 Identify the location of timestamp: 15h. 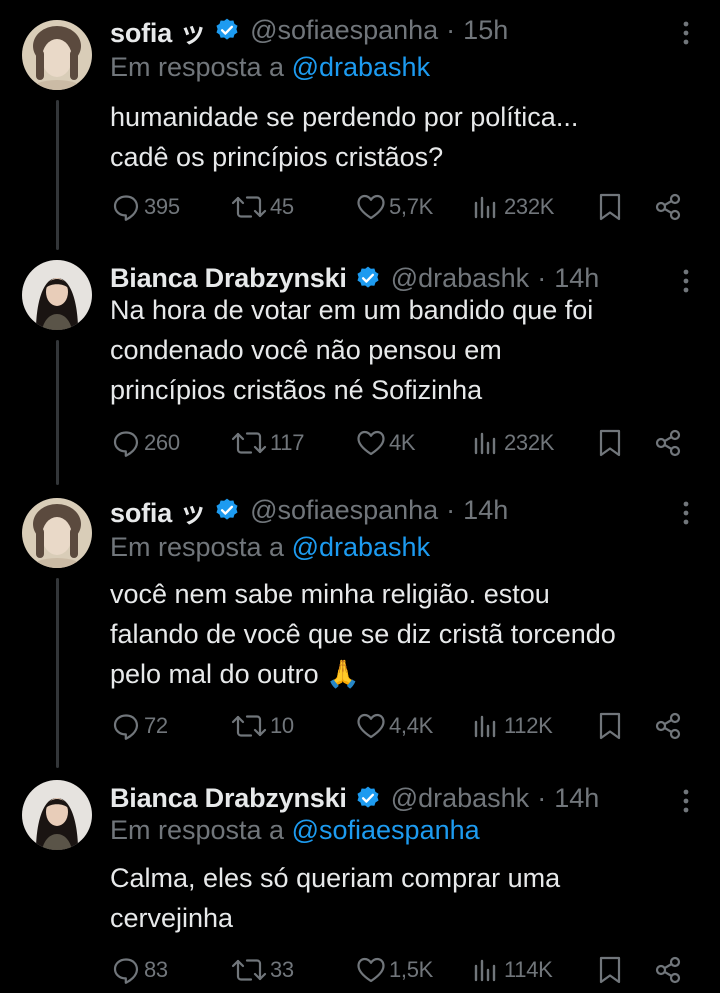
(485, 30).